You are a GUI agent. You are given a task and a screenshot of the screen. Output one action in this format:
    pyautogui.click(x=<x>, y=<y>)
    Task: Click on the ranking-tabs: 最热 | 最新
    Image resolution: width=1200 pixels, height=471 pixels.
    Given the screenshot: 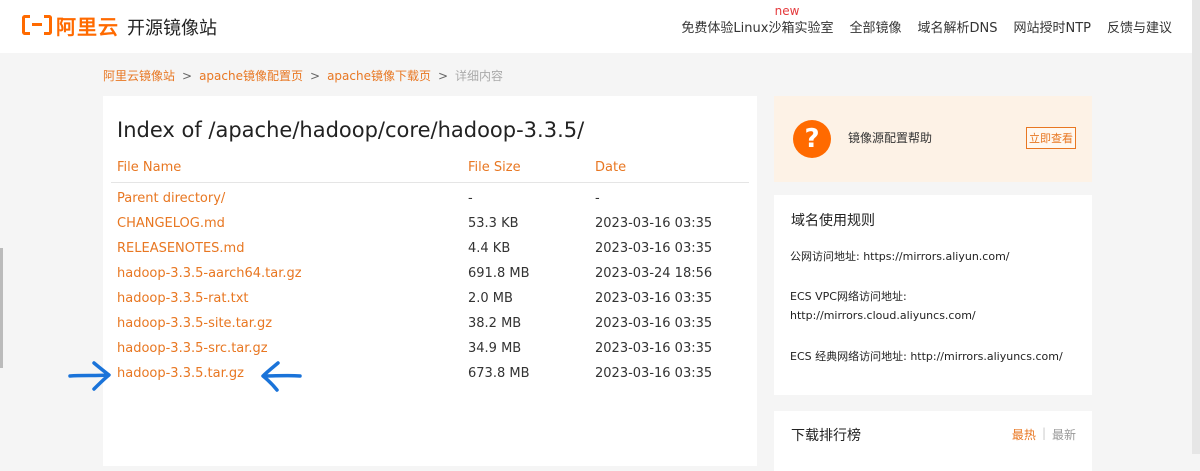 What is the action you would take?
    pyautogui.click(x=1044, y=434)
    